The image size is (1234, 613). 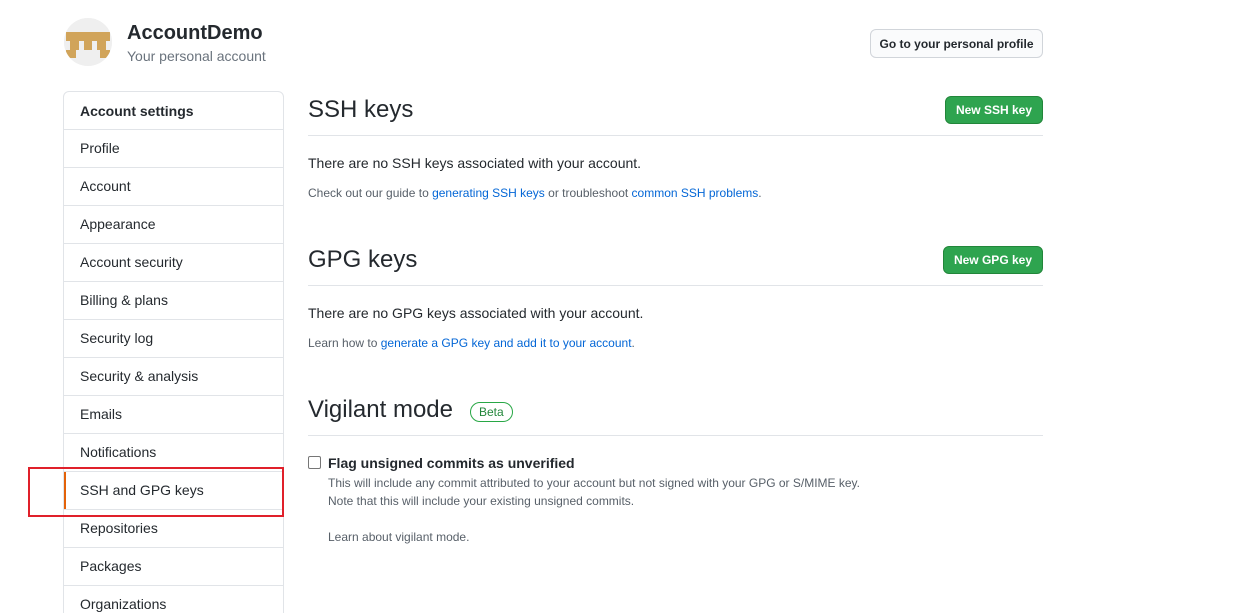 I want to click on gpg-keys-title: GPG keys, so click(x=363, y=259).